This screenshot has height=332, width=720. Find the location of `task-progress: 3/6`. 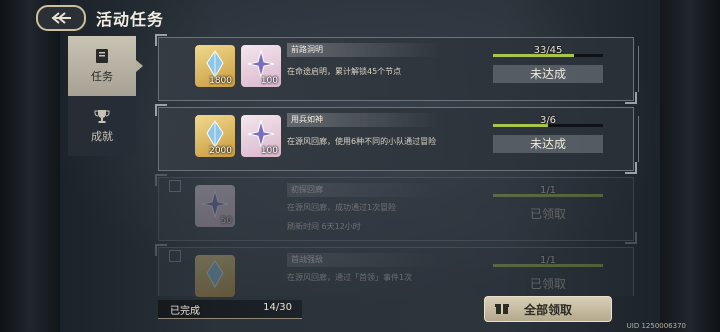

task-progress: 3/6 is located at coordinates (548, 123).